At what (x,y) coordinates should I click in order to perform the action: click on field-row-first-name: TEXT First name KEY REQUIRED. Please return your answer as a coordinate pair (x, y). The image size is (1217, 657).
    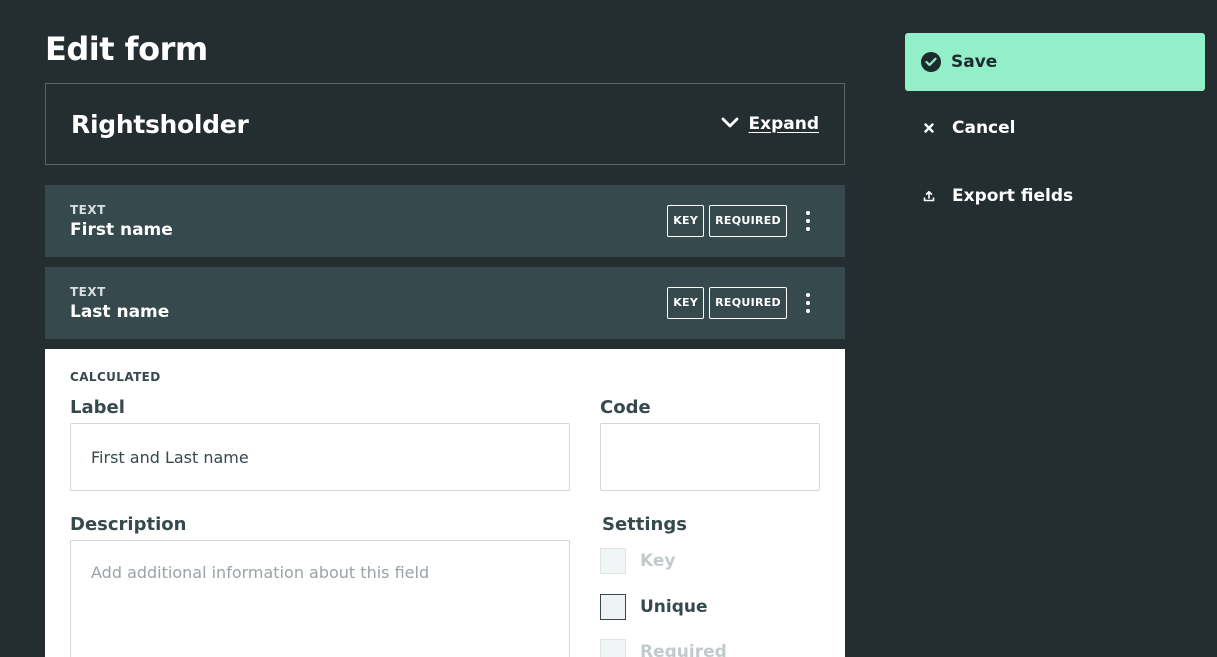
    Looking at the image, I should click on (445, 221).